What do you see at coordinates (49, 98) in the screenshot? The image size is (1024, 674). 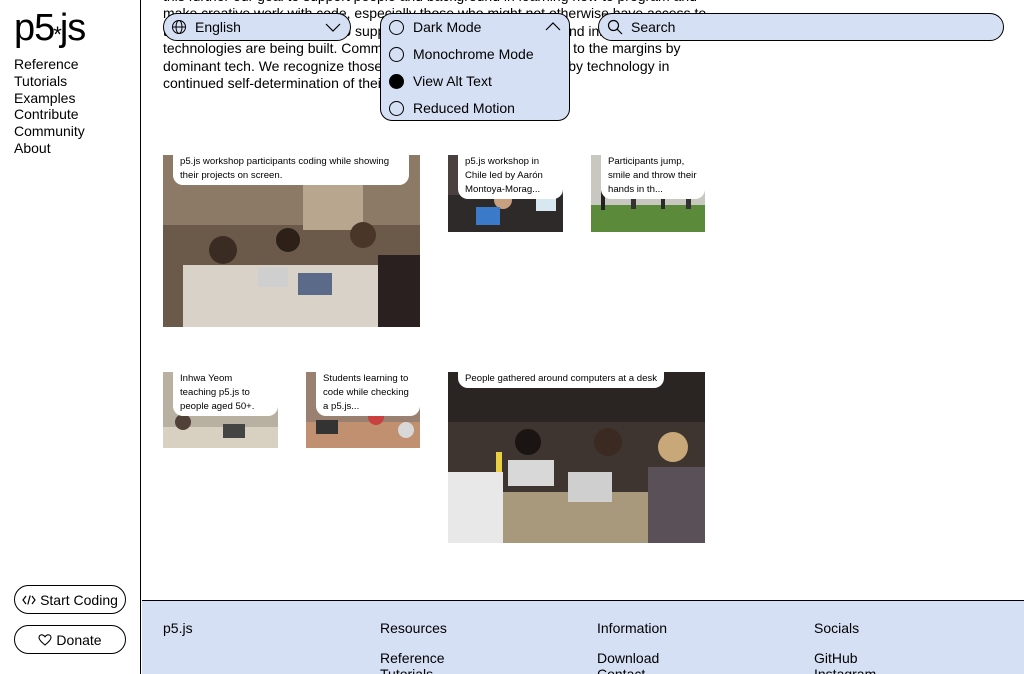 I see `nav-examples: Examples` at bounding box center [49, 98].